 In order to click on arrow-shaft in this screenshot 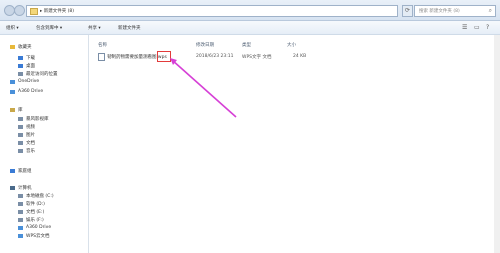, I will do `click(204, 88)`.